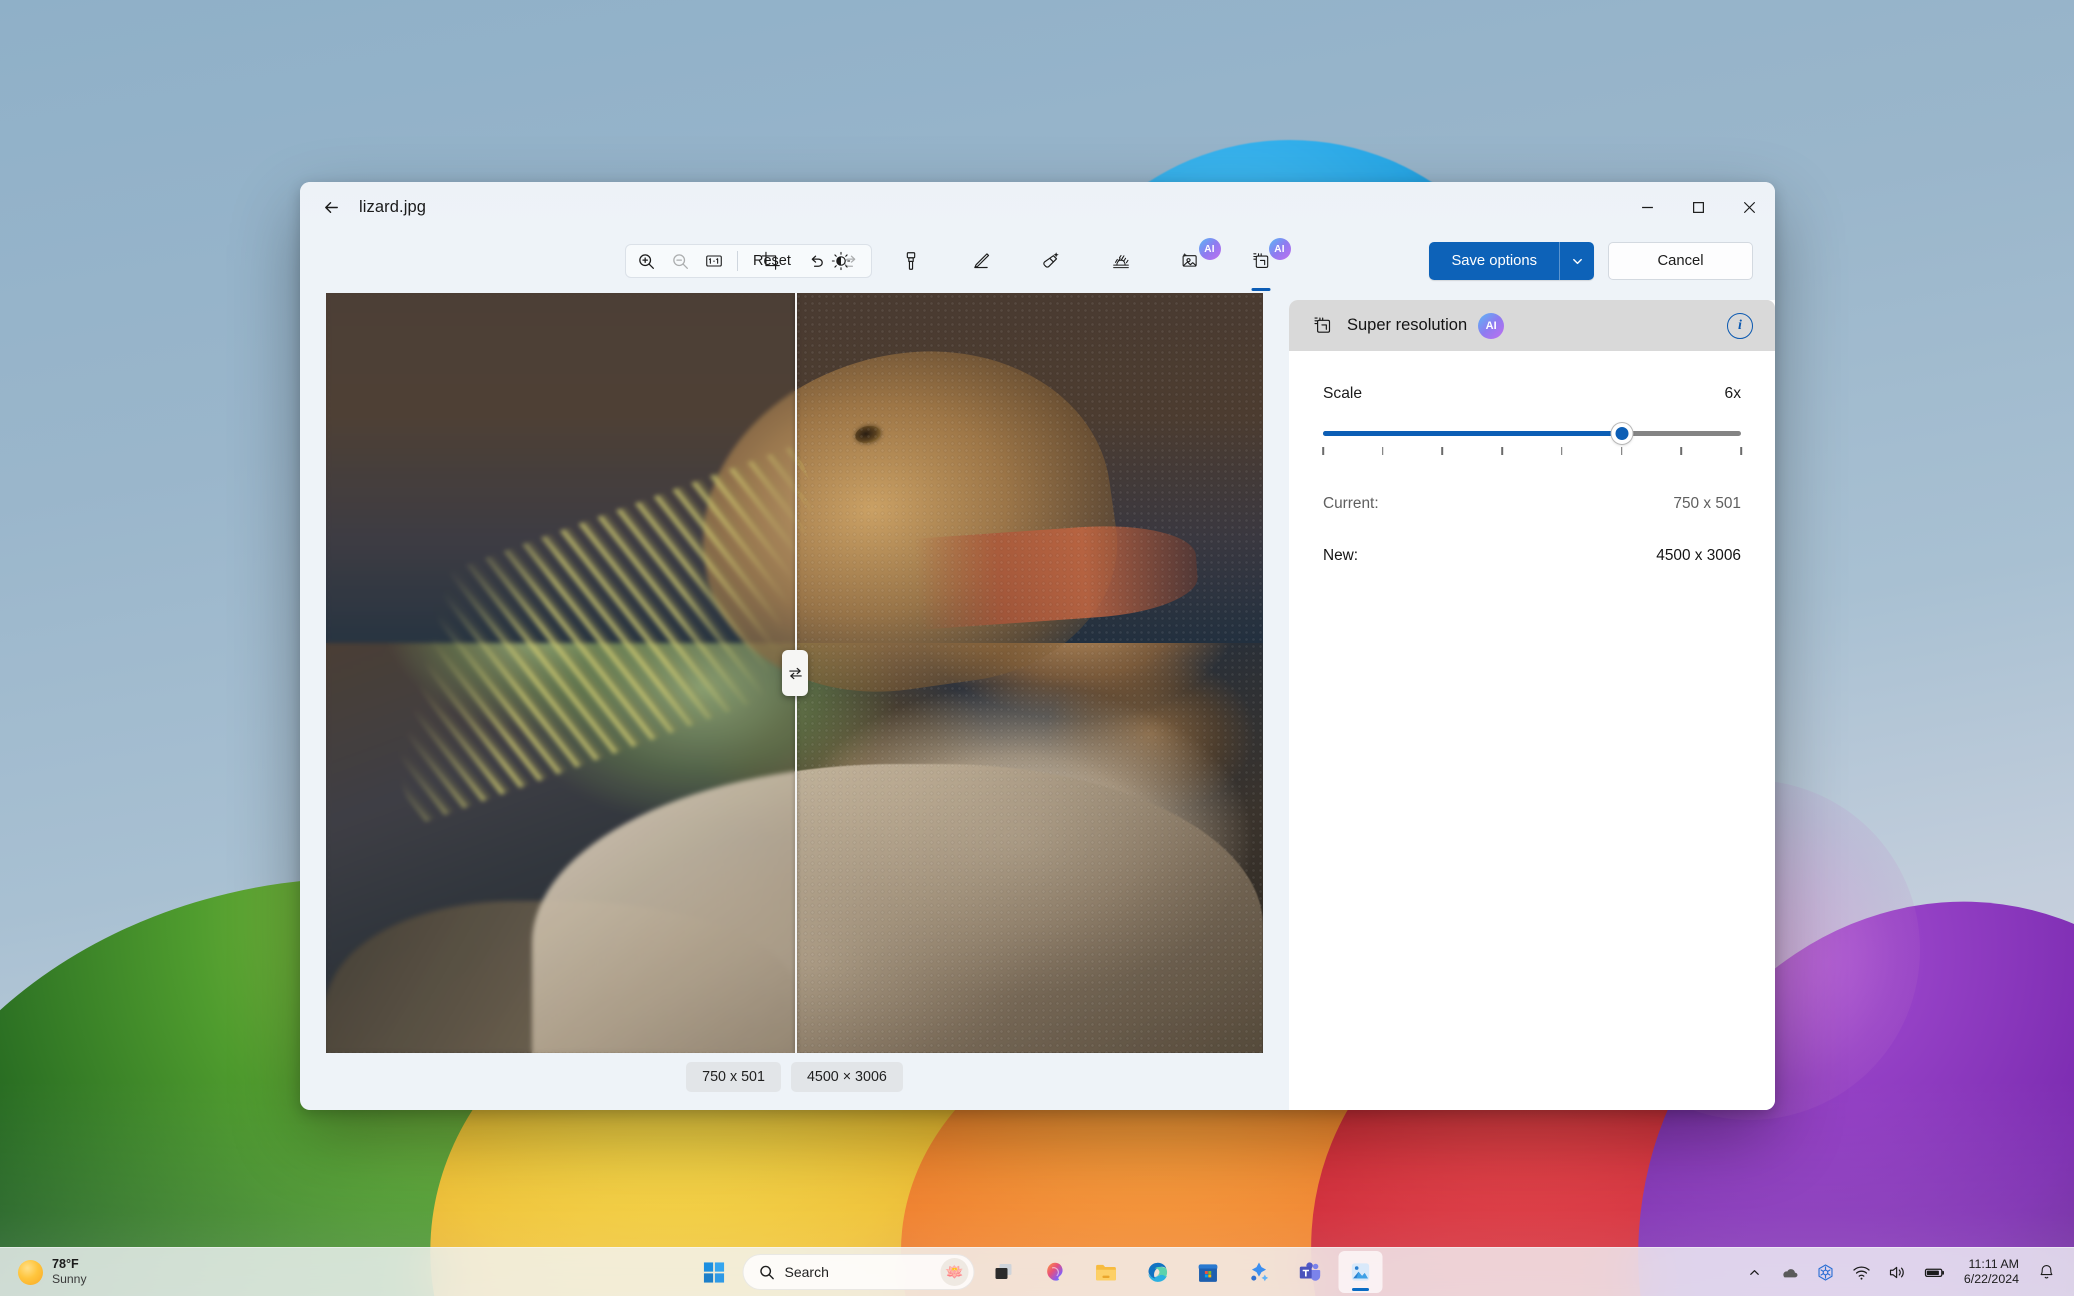  What do you see at coordinates (1341, 555) in the screenshot?
I see `new-label: New:` at bounding box center [1341, 555].